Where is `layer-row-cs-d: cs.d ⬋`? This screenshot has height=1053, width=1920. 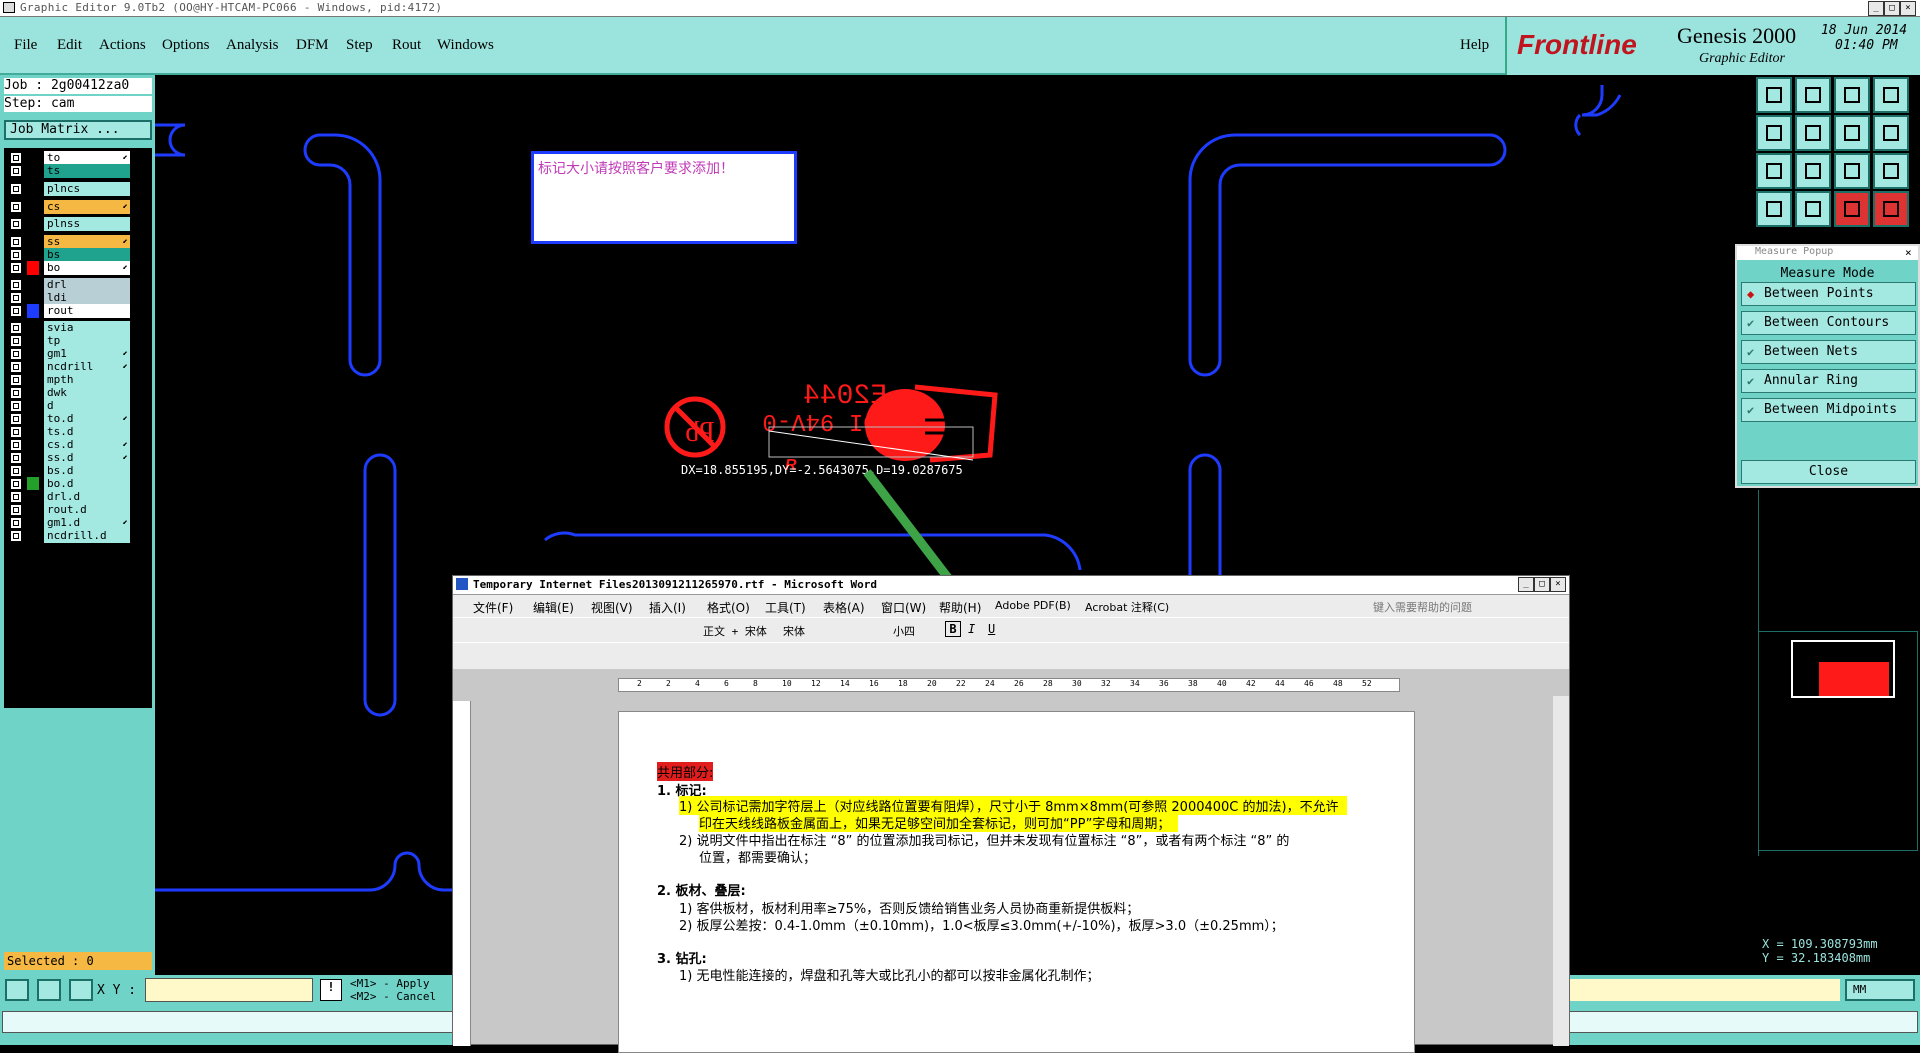
layer-row-cs-d: cs.d ⬋ is located at coordinates (70, 445).